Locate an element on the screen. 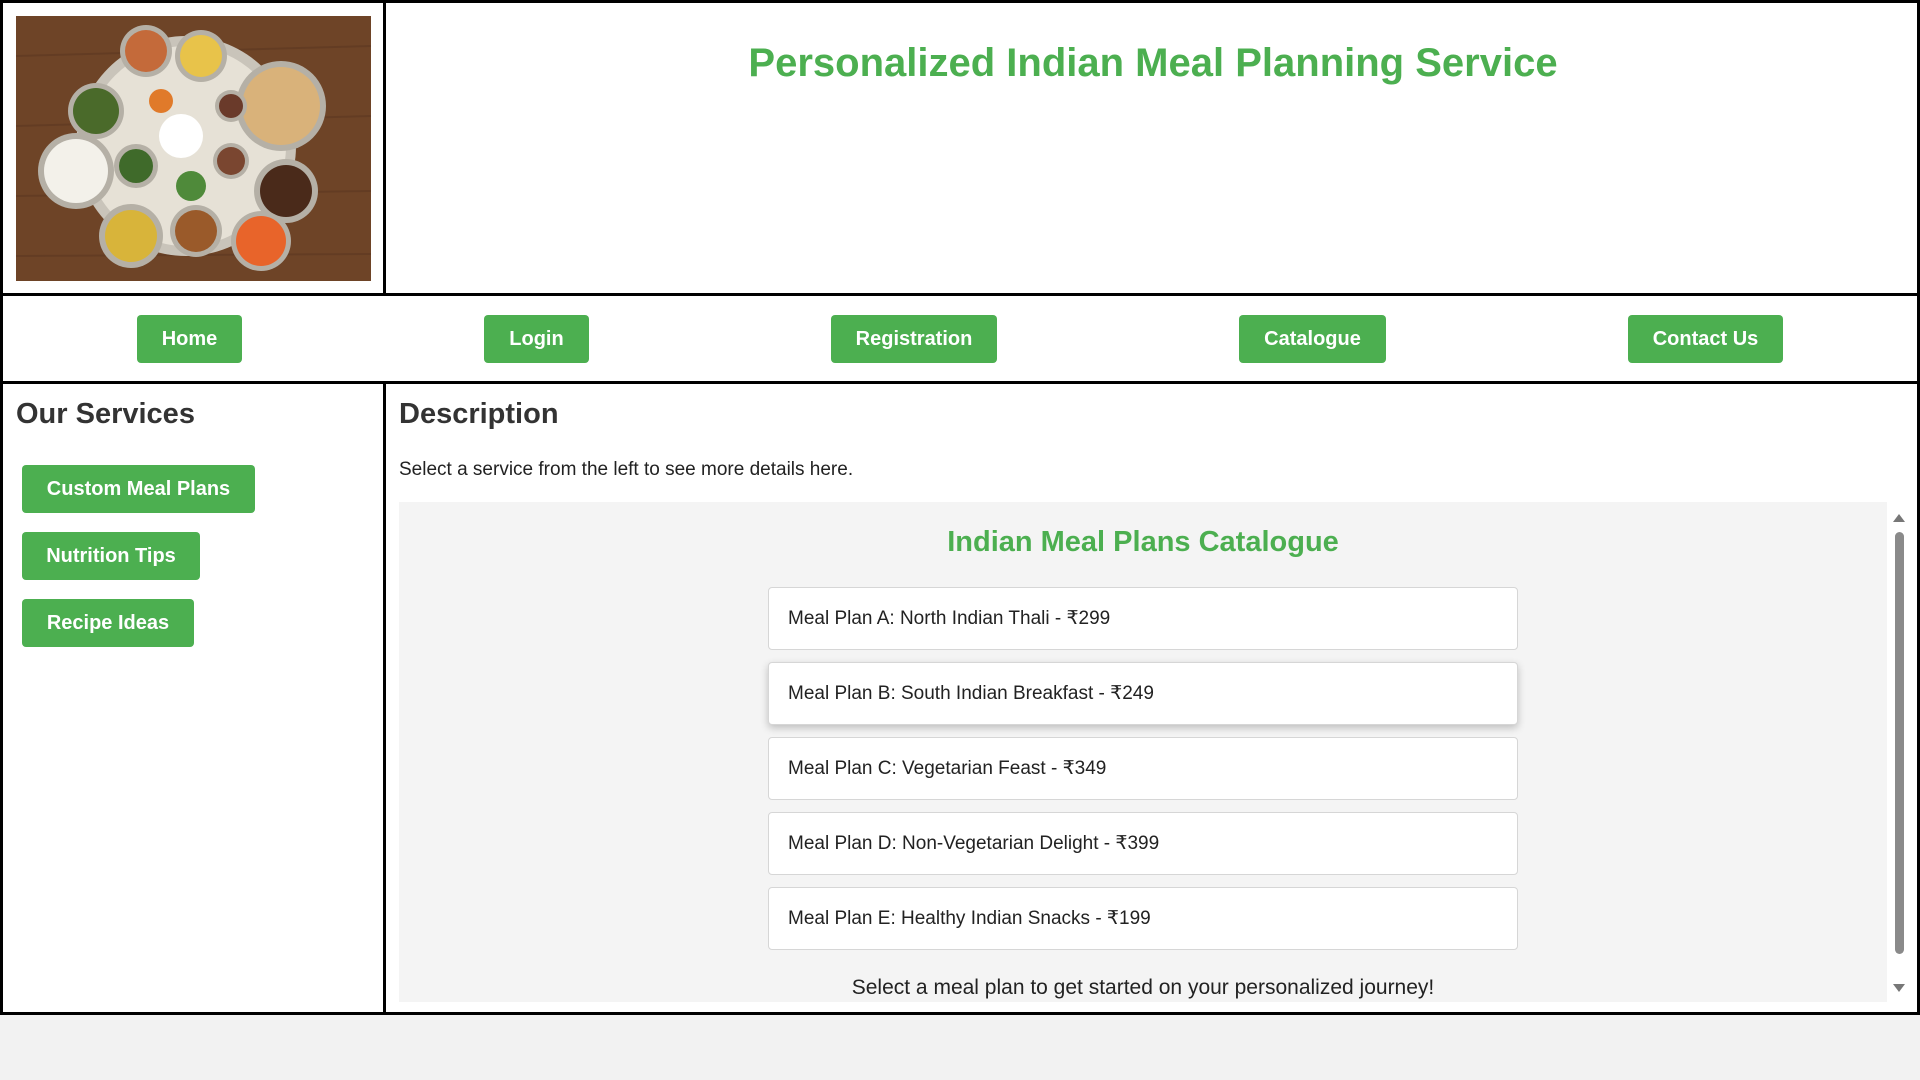 The image size is (1920, 1080). scroll-up-arrow-icon is located at coordinates (1899, 518).